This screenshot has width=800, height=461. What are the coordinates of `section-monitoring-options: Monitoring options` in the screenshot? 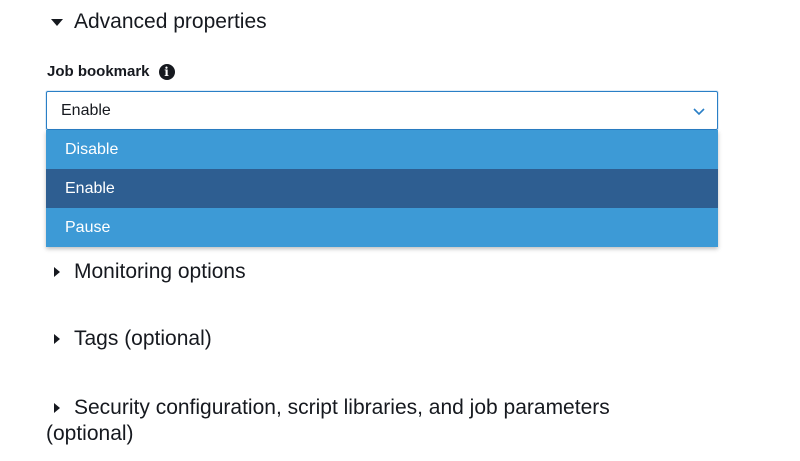 It's located at (146, 272).